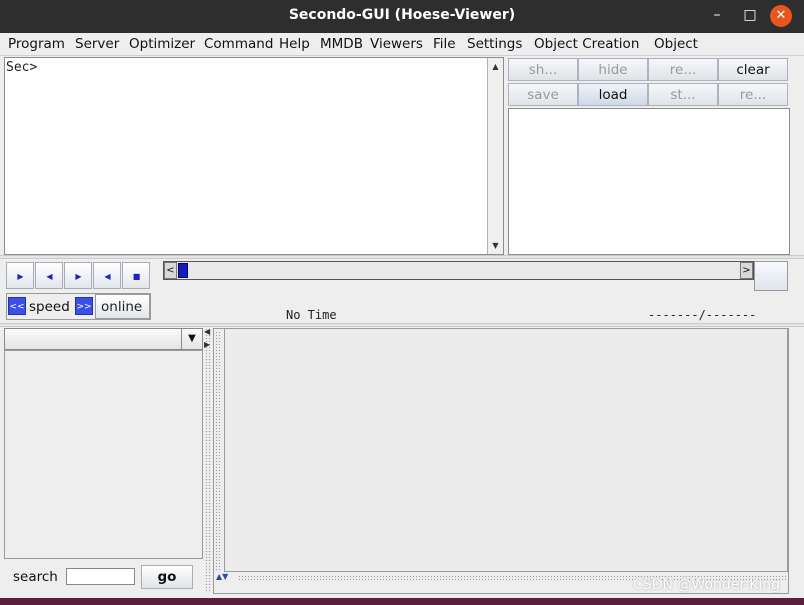 This screenshot has width=804, height=605. Describe the element at coordinates (494, 44) in the screenshot. I see `menu-settings: Settings` at that location.